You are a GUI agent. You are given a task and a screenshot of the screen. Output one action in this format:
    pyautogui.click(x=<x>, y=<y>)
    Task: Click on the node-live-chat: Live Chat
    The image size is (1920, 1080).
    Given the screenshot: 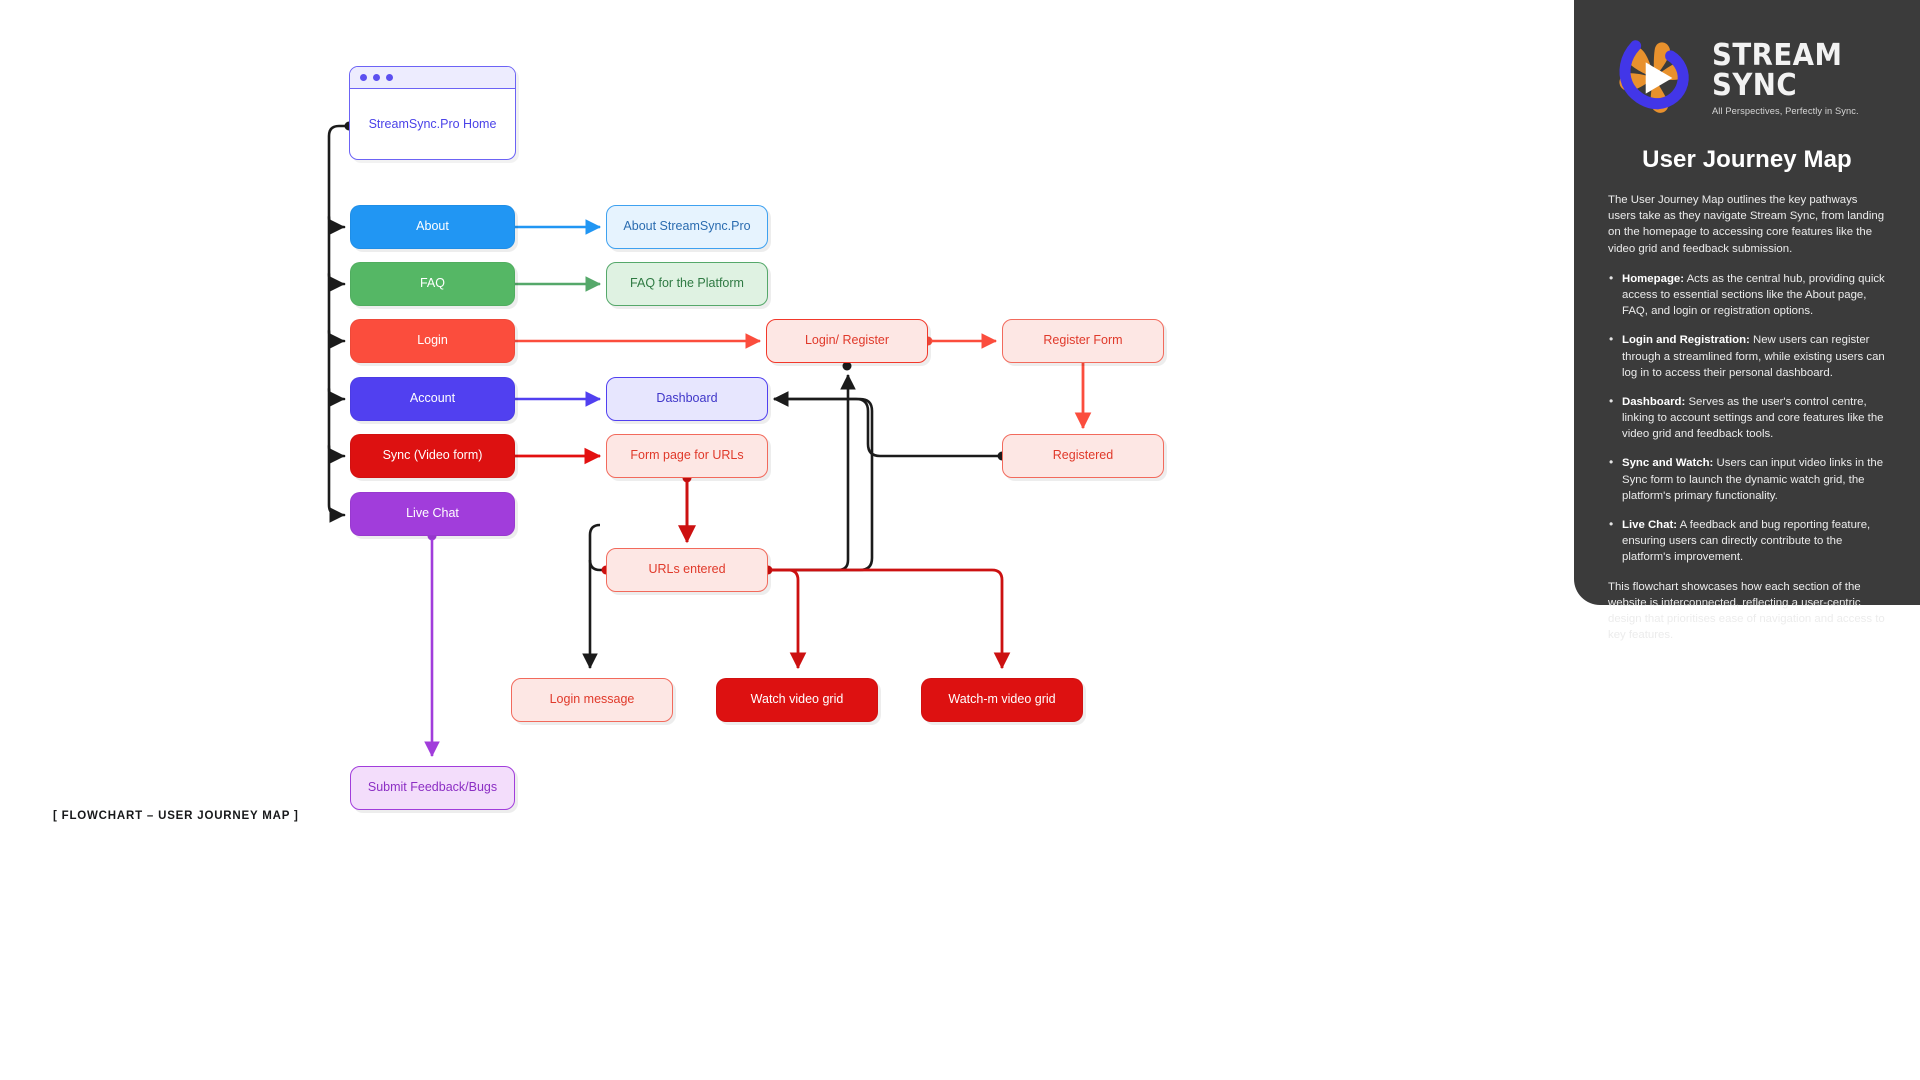 What is the action you would take?
    pyautogui.click(x=432, y=514)
    